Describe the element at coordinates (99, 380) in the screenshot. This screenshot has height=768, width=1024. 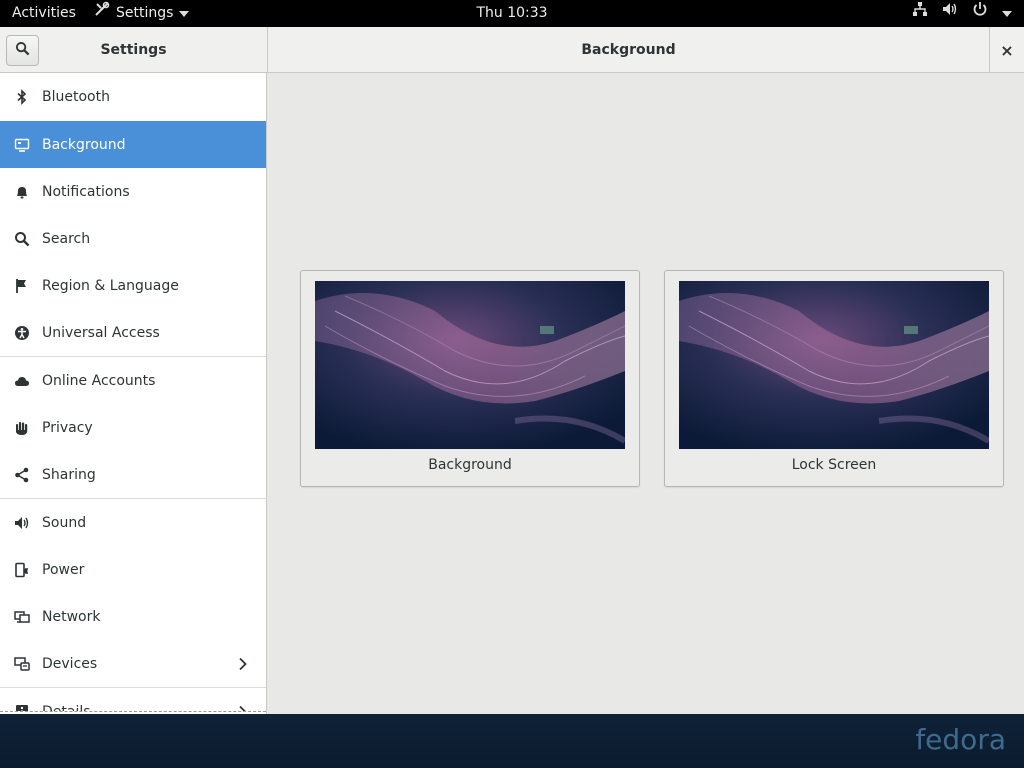
I see `sidebar-item-label: Online Accounts` at that location.